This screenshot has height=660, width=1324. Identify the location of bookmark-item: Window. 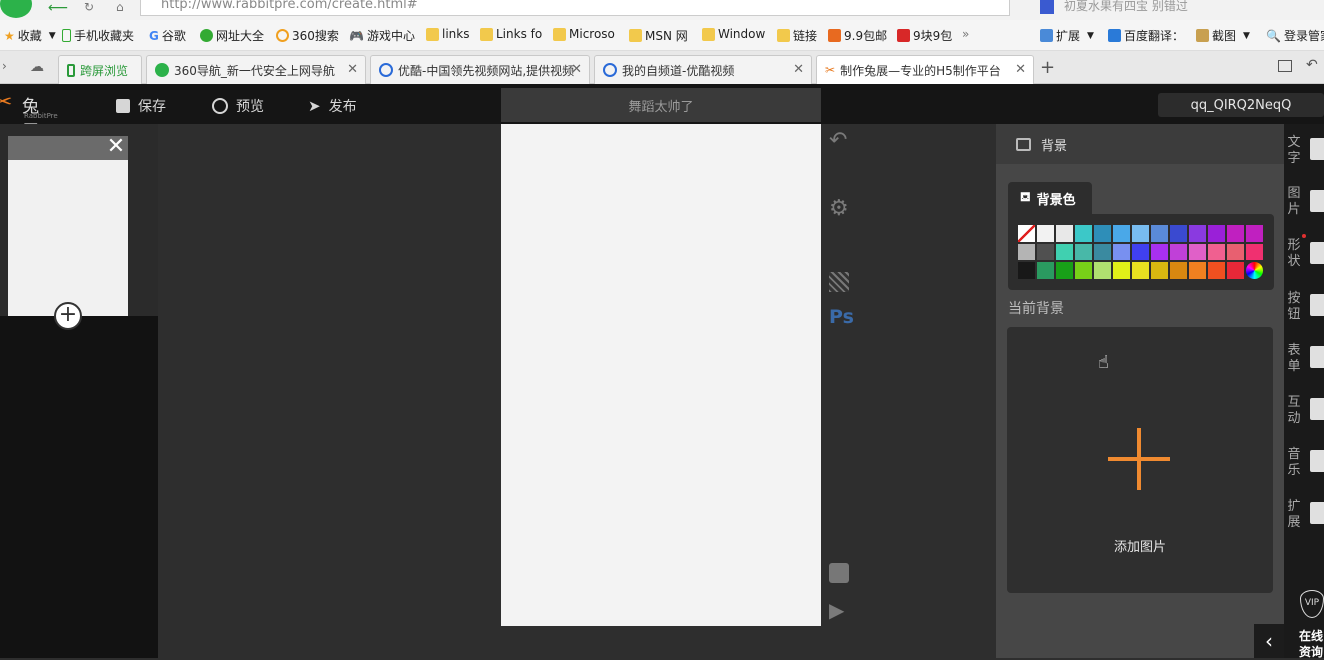
(733, 34).